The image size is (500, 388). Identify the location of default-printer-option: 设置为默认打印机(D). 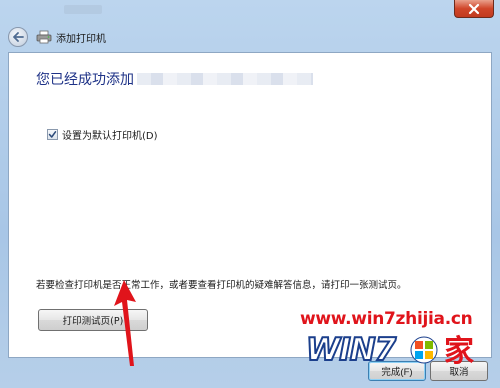
(102, 134).